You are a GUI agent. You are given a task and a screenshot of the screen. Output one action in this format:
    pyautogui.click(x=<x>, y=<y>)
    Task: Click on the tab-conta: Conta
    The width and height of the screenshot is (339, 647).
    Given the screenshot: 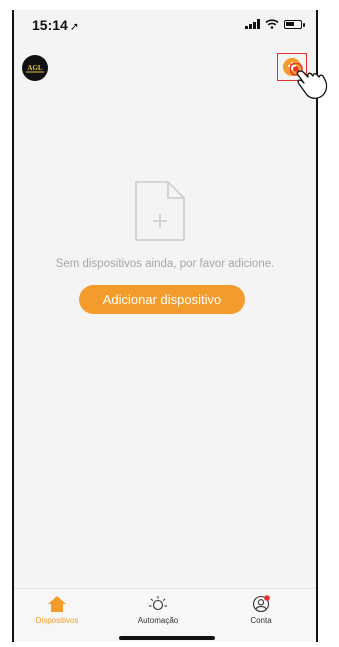 What is the action you would take?
    pyautogui.click(x=261, y=610)
    